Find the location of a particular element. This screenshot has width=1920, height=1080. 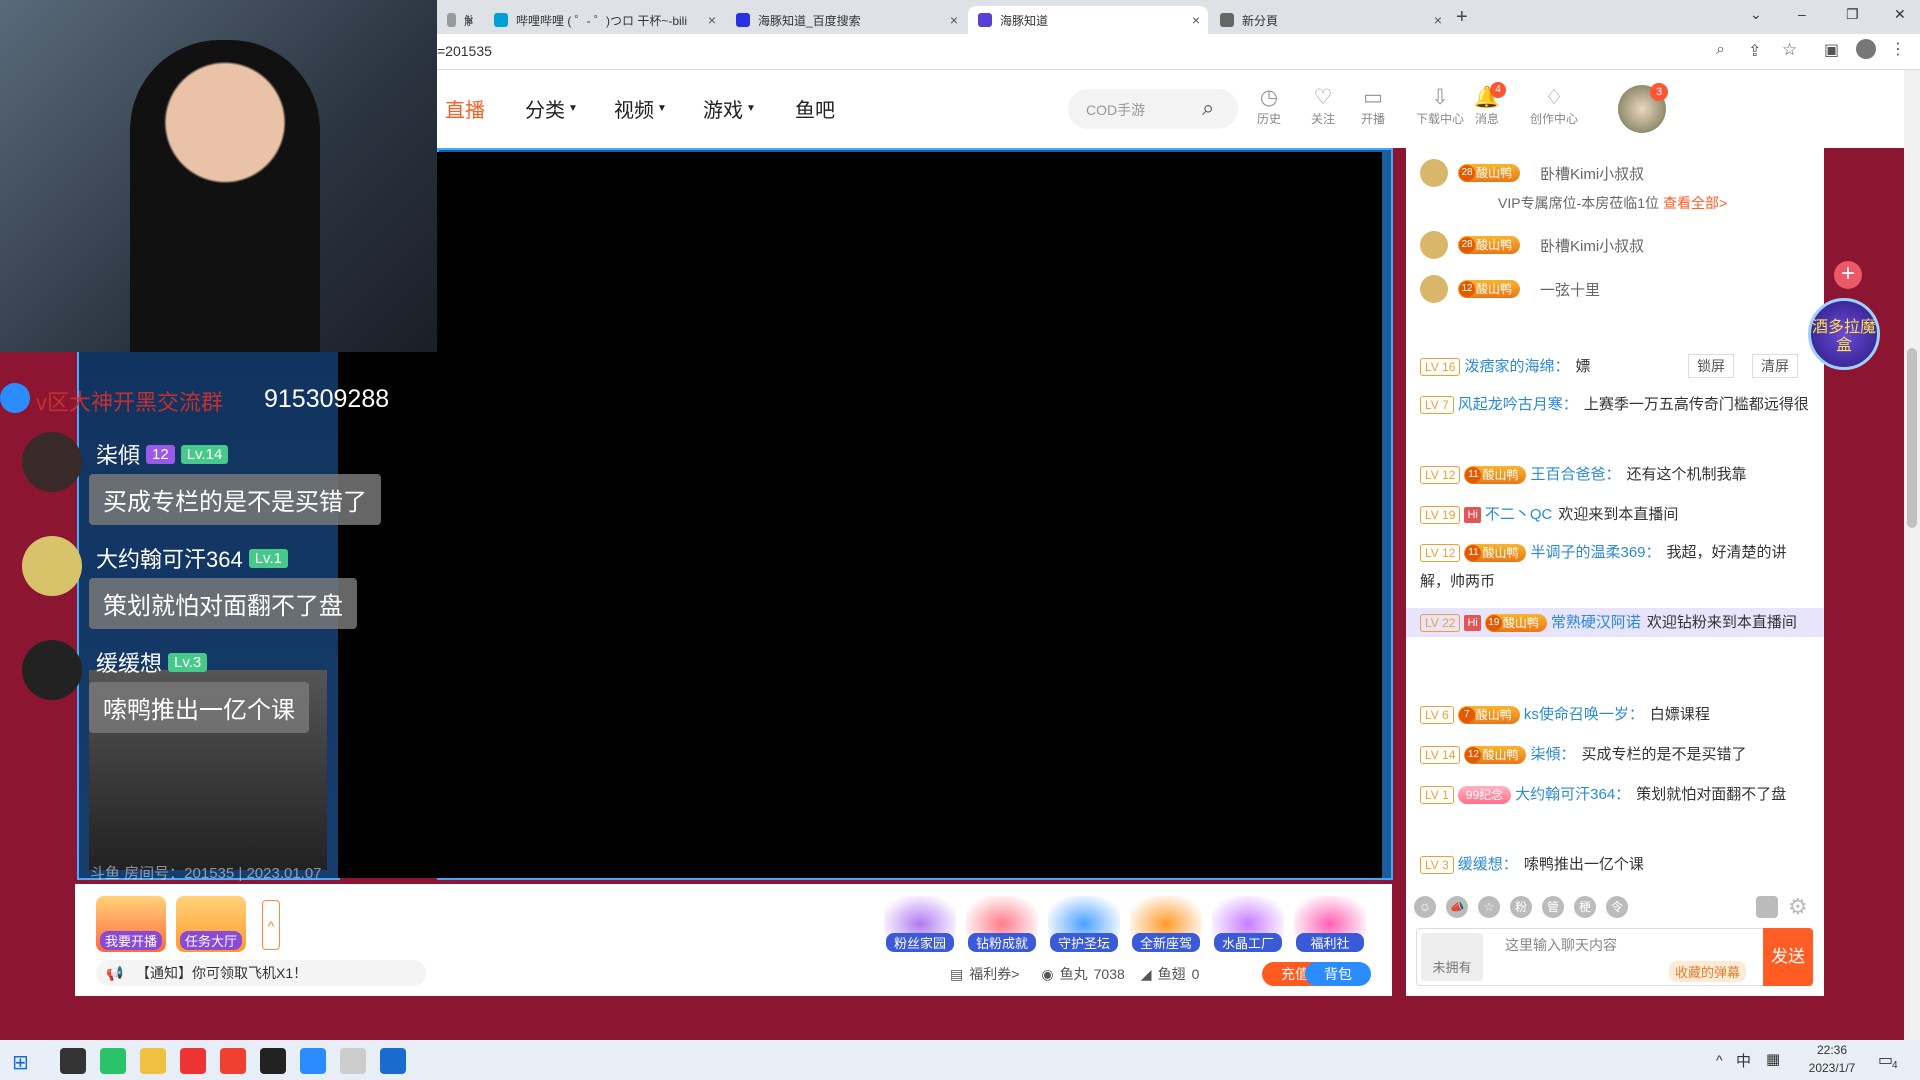

chat-message: LV 14 12 酸山鸭 柒傾： 买成专栏的是不是买错了 is located at coordinates (1617, 754).